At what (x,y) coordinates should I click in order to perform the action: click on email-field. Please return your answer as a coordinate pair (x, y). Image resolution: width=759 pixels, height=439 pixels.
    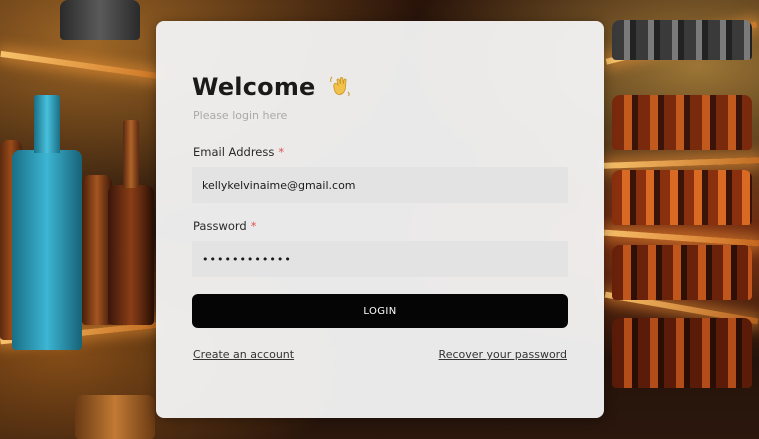
    Looking at the image, I should click on (380, 185).